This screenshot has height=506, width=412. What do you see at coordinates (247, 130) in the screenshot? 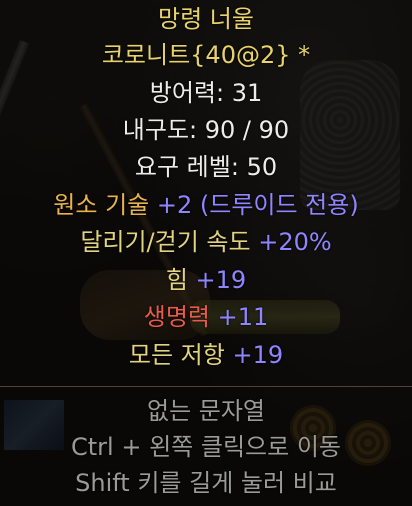
I see `durability-value: 90 / 90` at bounding box center [247, 130].